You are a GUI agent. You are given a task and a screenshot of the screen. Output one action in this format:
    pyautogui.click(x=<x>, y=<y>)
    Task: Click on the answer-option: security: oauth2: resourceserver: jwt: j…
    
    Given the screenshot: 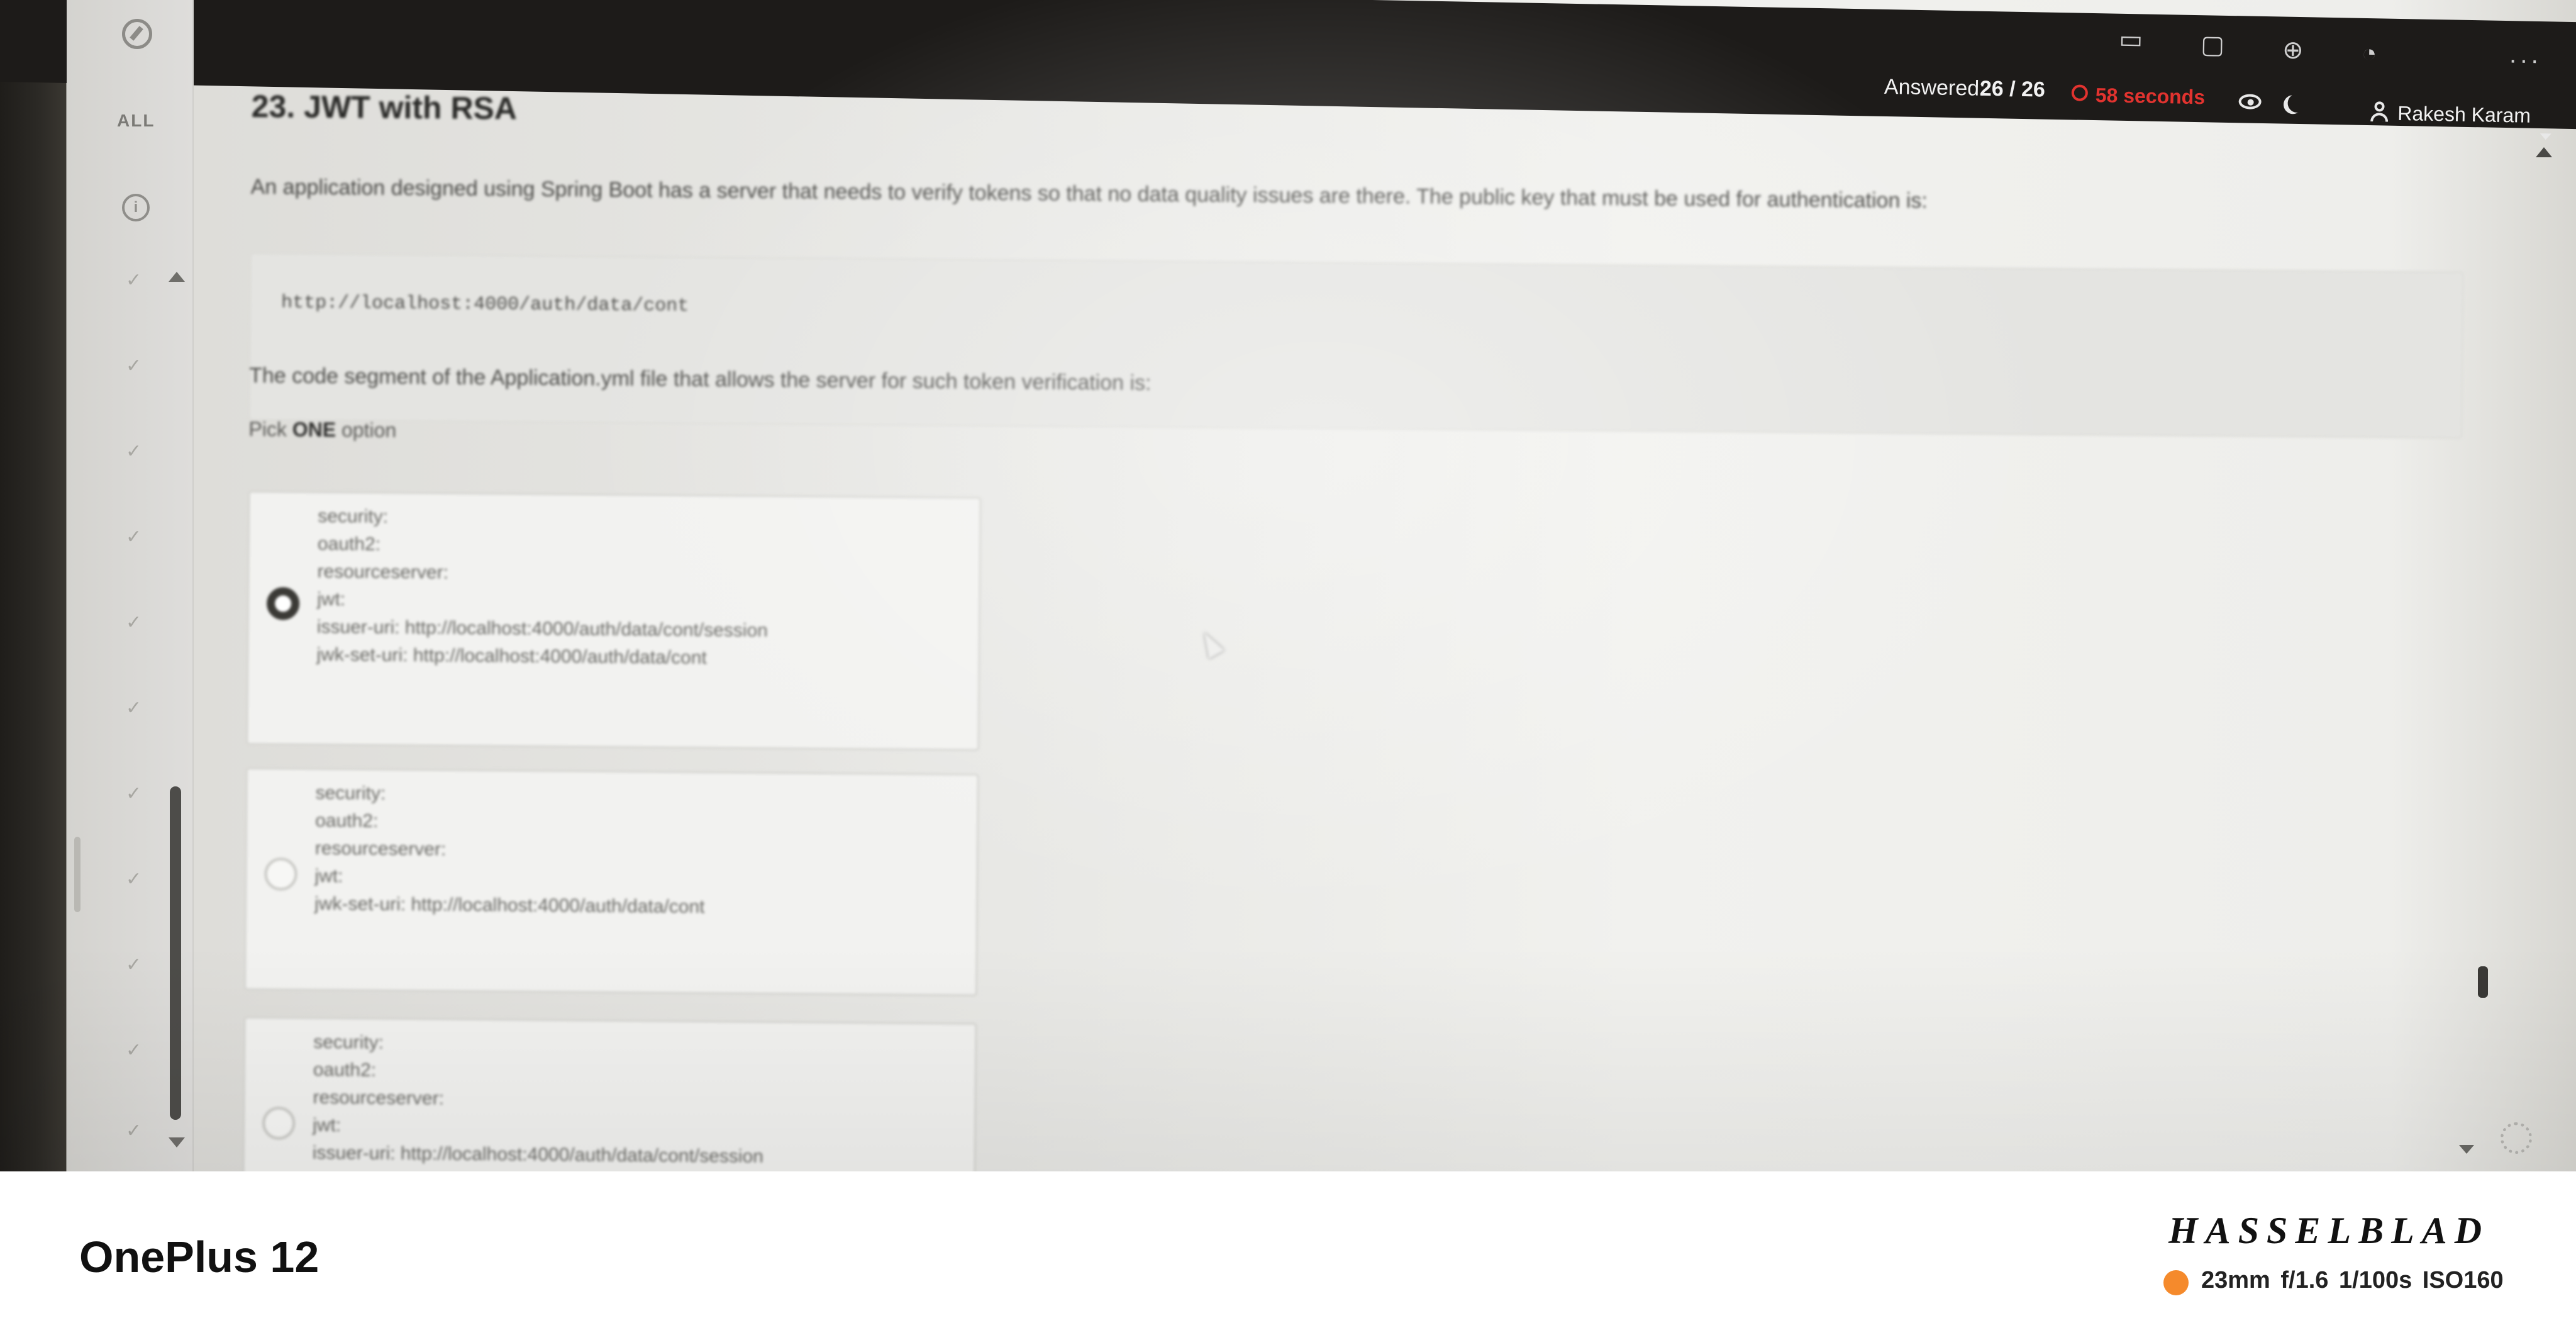 What is the action you would take?
    pyautogui.click(x=611, y=882)
    